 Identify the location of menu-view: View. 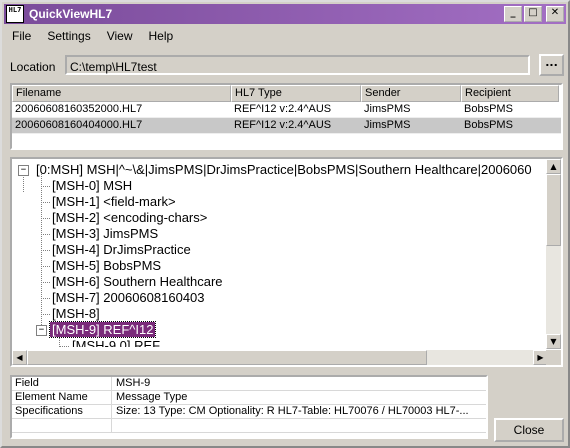
(120, 36).